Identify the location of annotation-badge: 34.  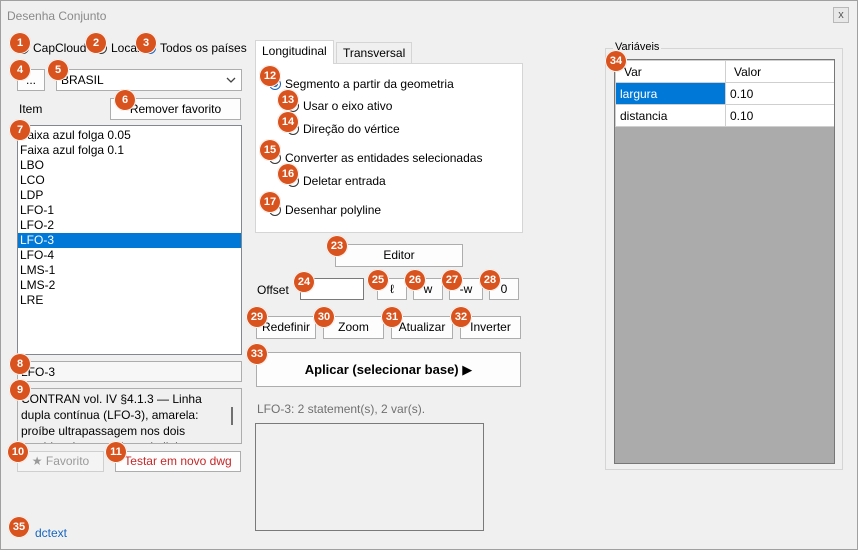
(616, 61).